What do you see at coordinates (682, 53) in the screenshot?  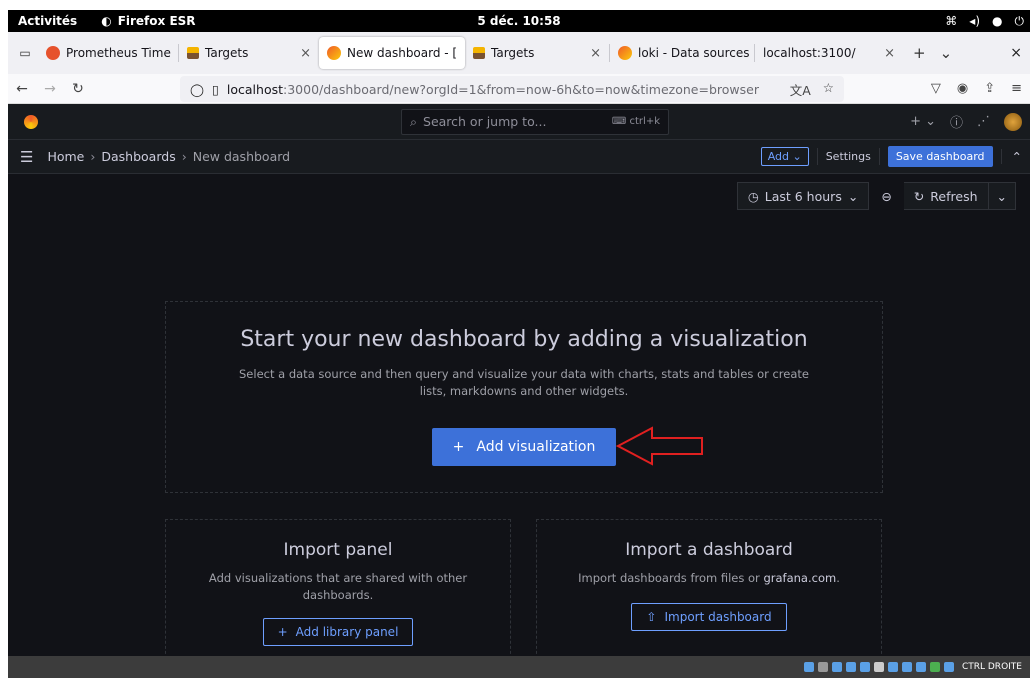 I see `tab-loki: loki - Data sources ×` at bounding box center [682, 53].